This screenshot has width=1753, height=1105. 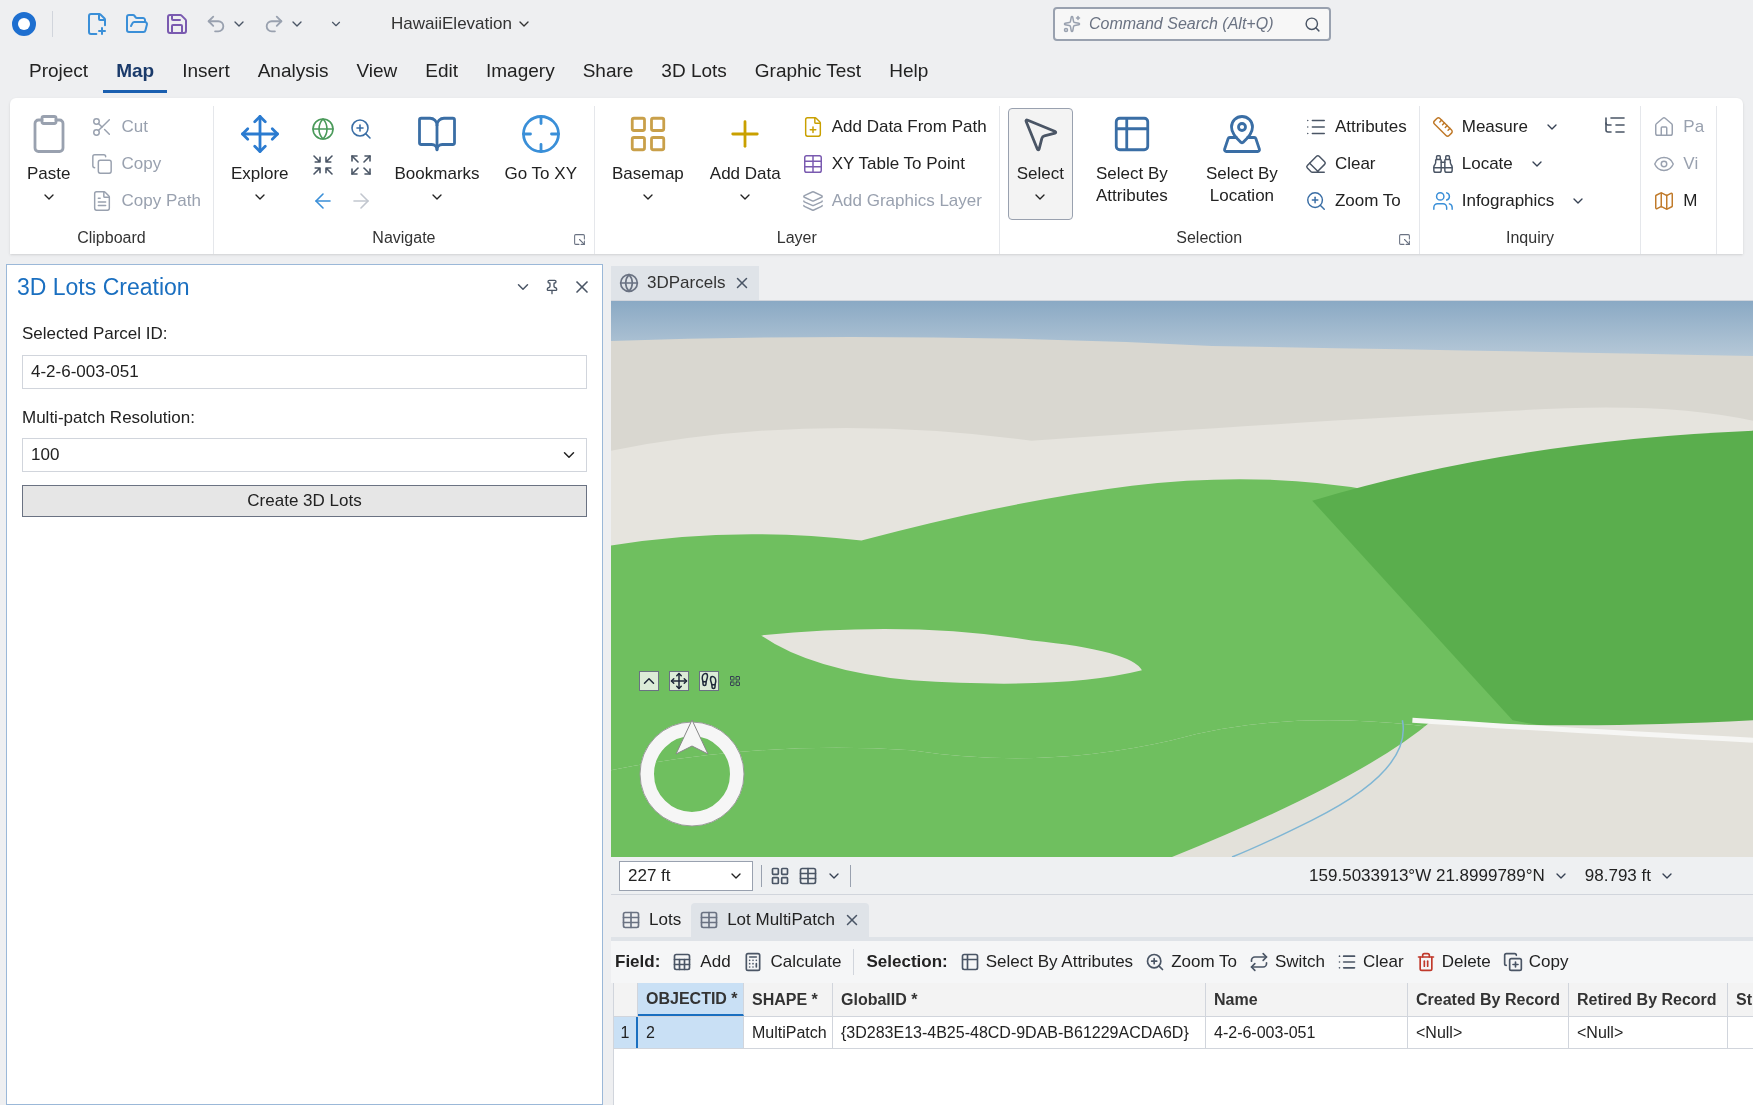 What do you see at coordinates (95, 334) in the screenshot?
I see `field-label: Selected Parcel ID:` at bounding box center [95, 334].